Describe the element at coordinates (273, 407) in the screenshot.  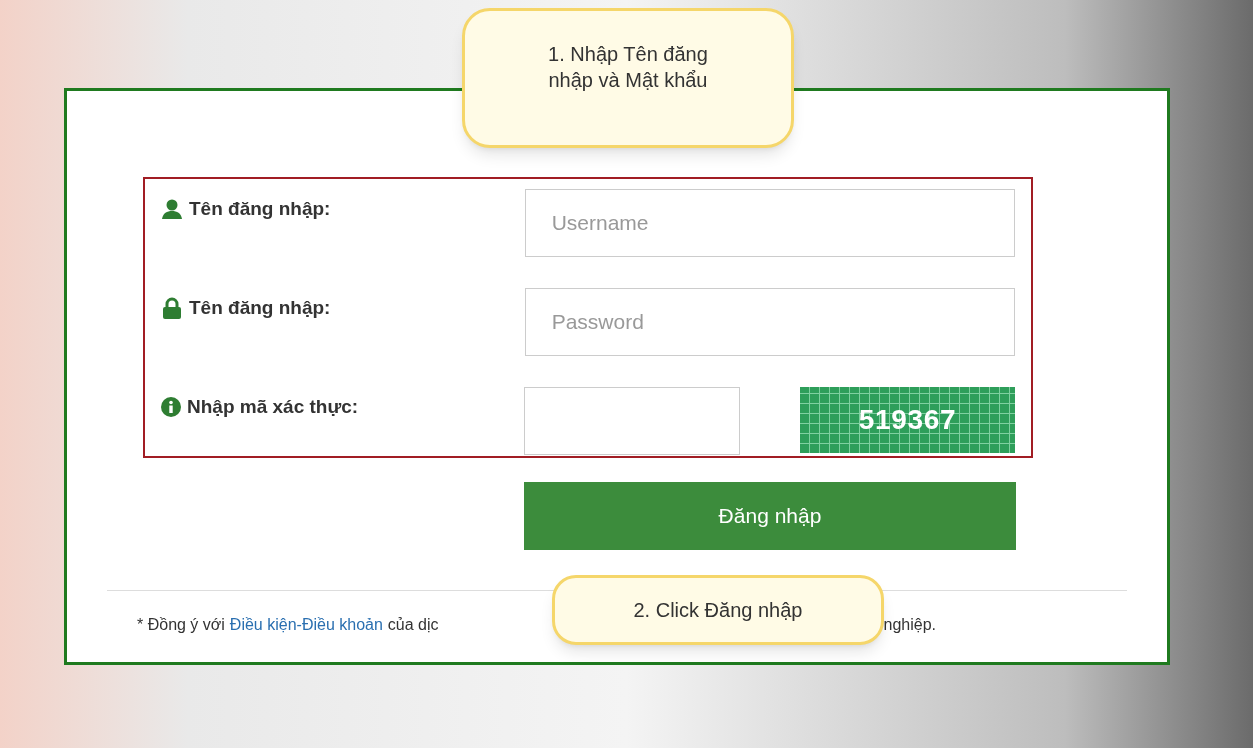
I see `field-label: Nhập mã xác thực:` at that location.